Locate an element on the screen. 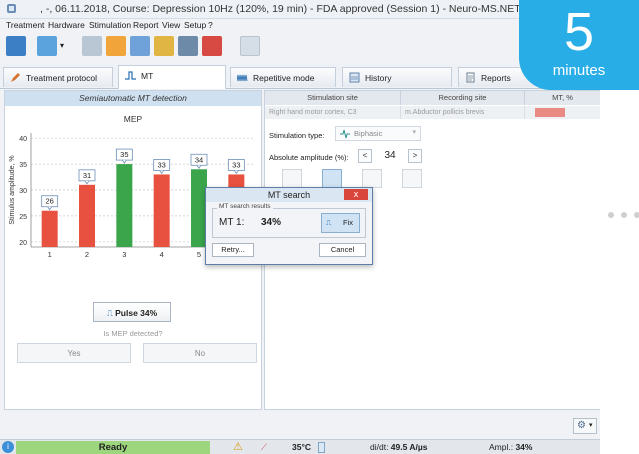  menu-report: Report is located at coordinates (146, 25).